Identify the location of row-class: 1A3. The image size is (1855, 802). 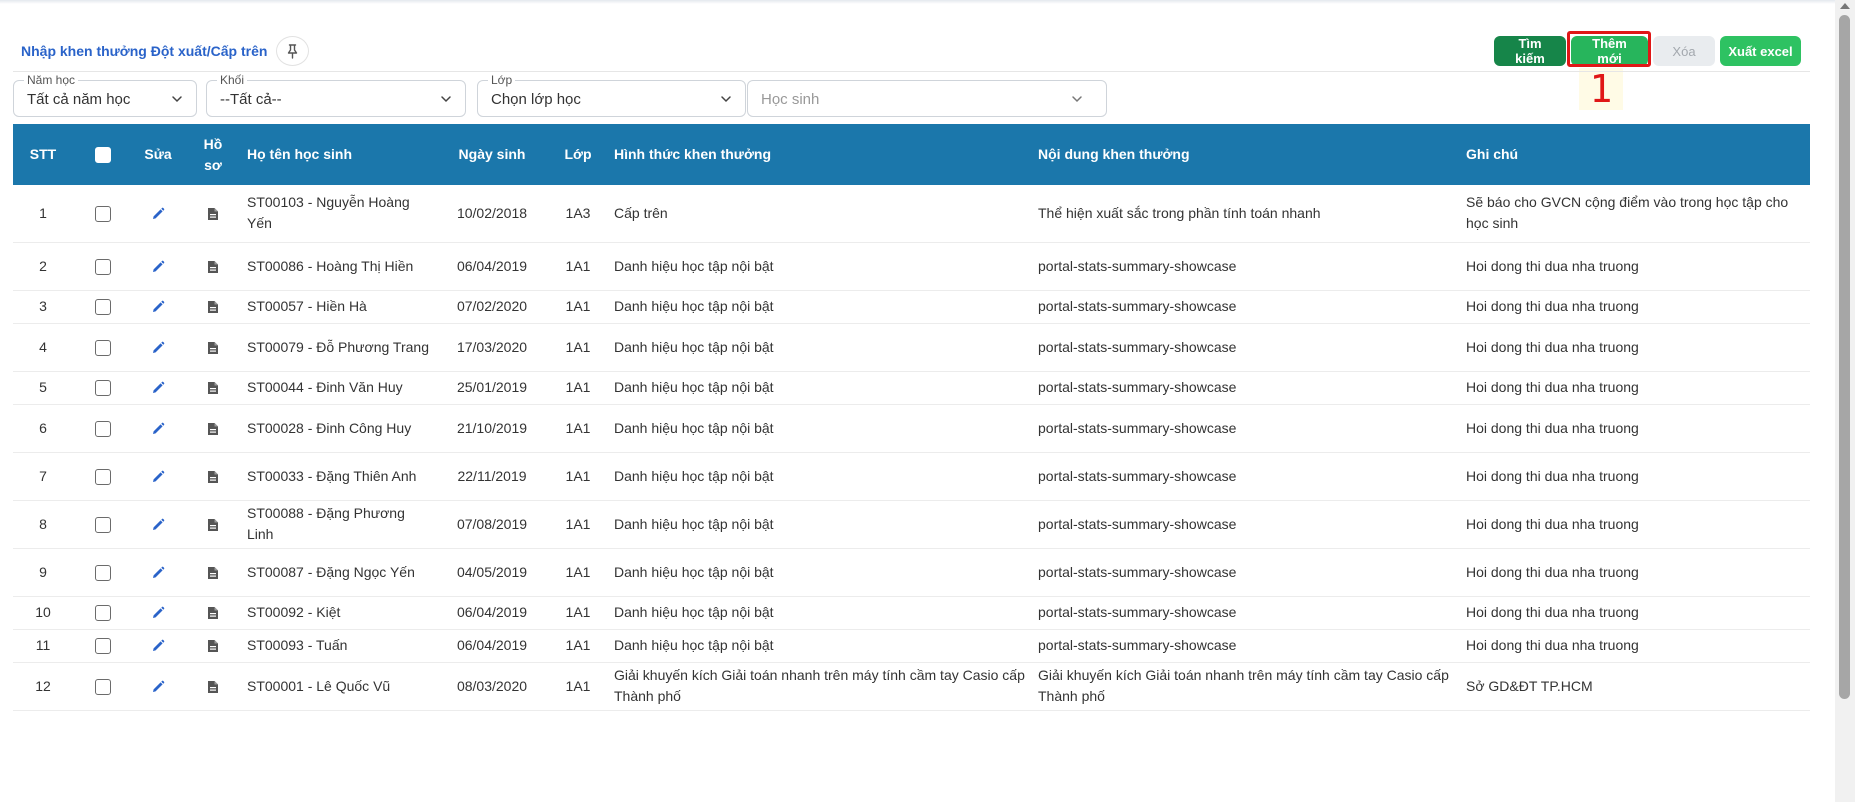
(578, 214).